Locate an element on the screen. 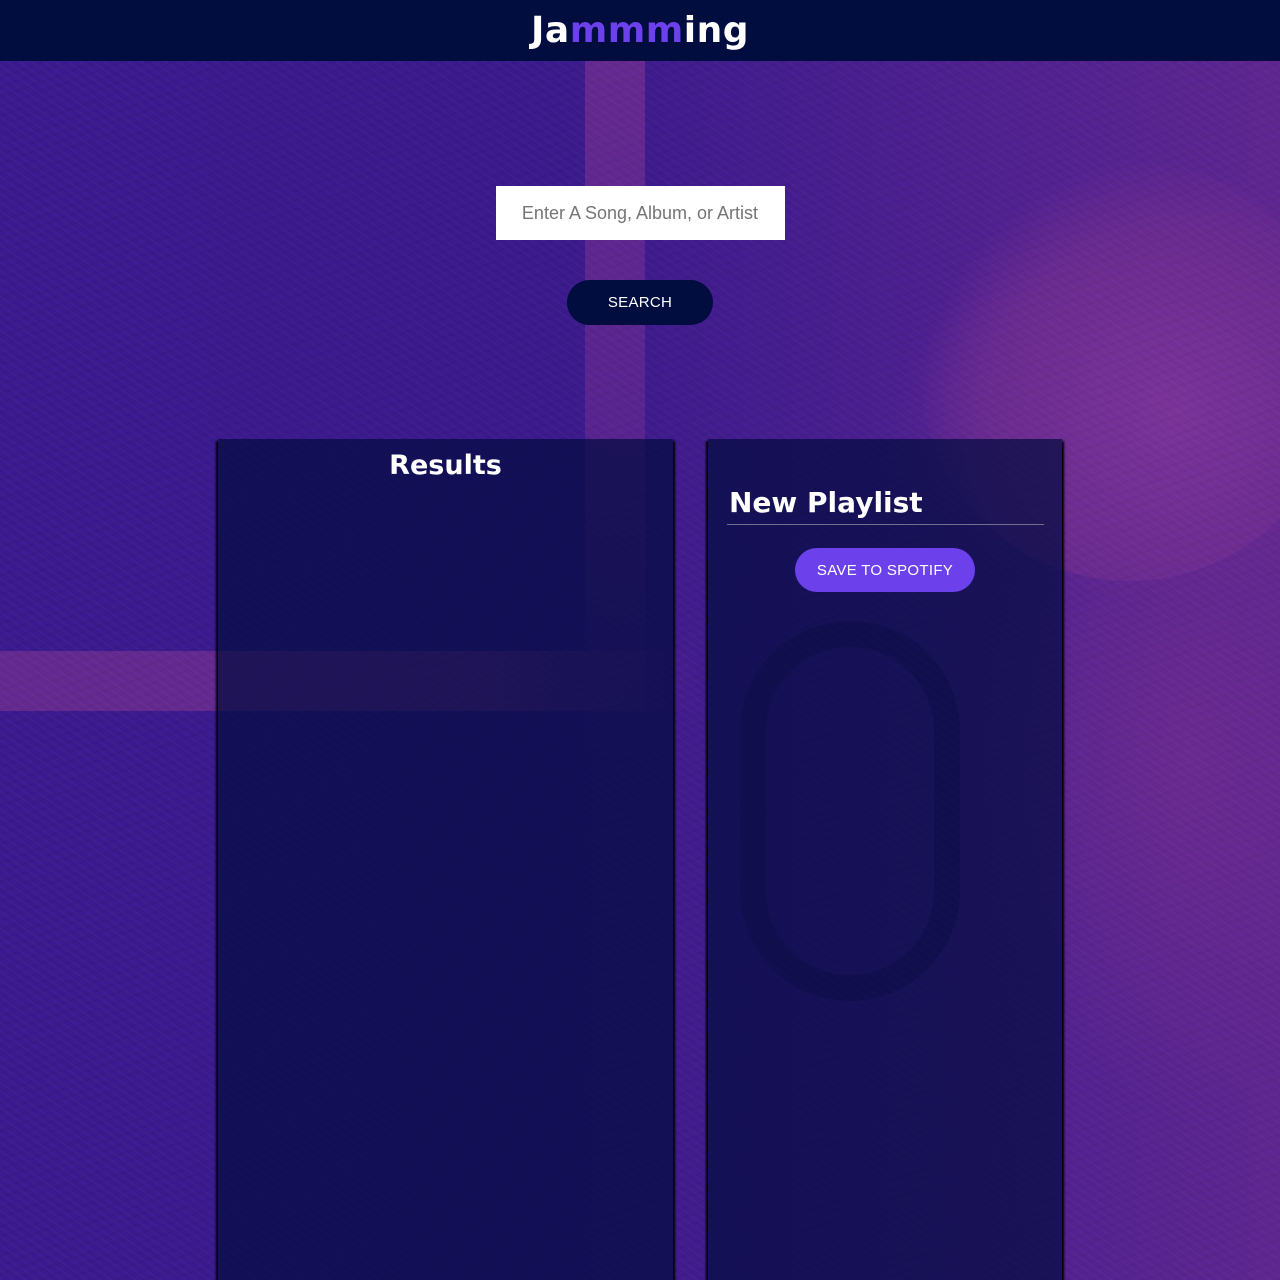  results-title: Results is located at coordinates (445, 465).